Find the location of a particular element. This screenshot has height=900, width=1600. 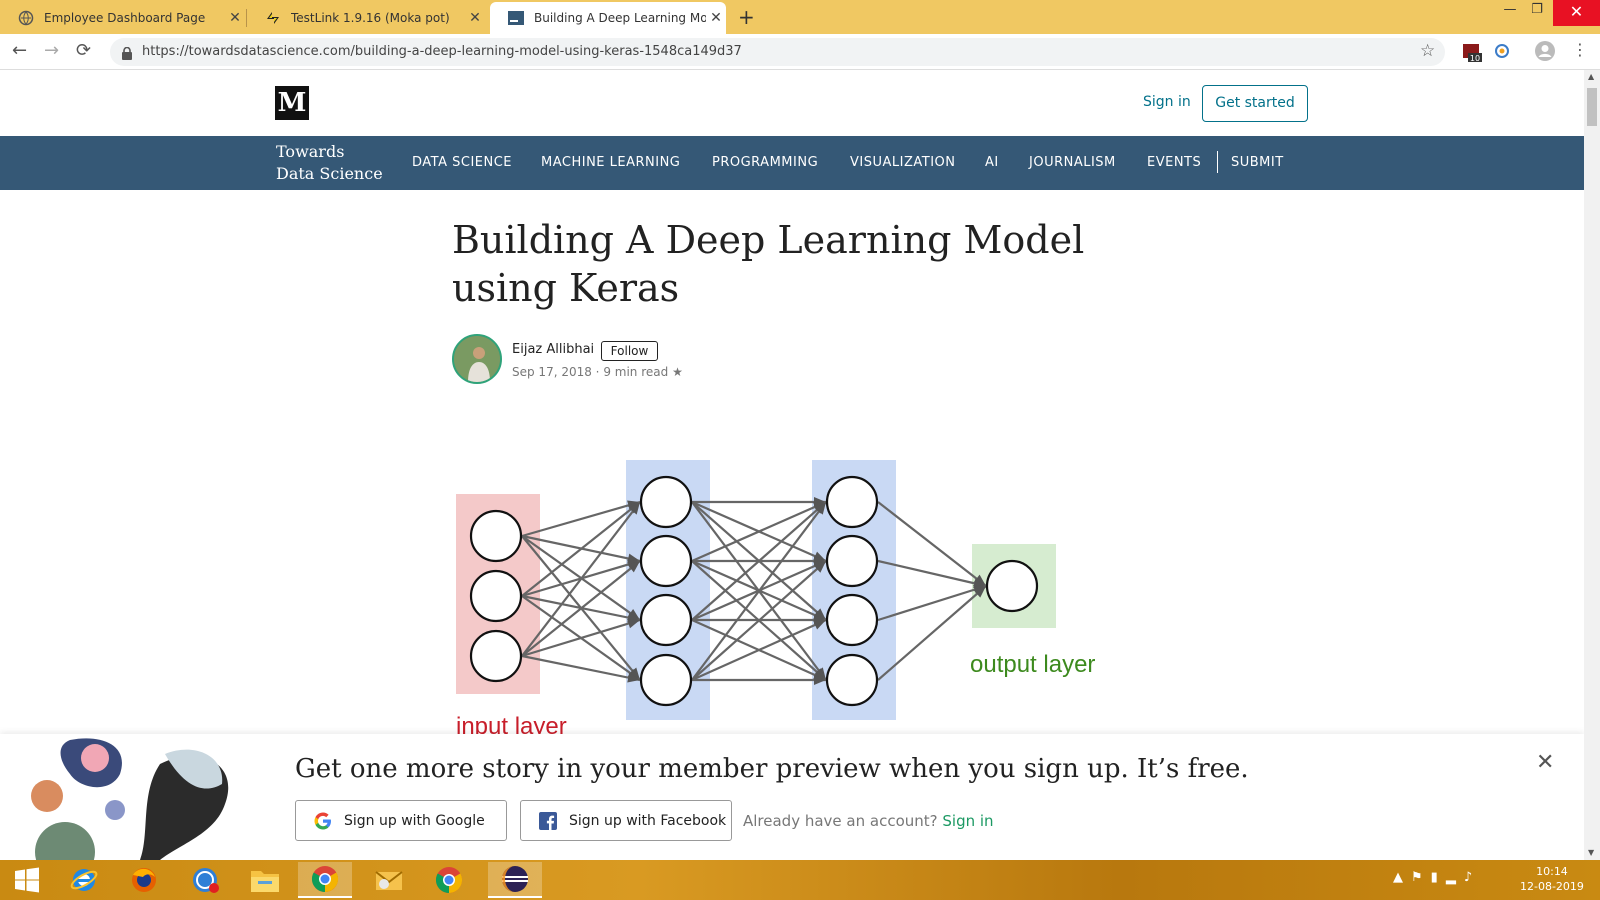

nav-events: EVENTS is located at coordinates (1174, 162).